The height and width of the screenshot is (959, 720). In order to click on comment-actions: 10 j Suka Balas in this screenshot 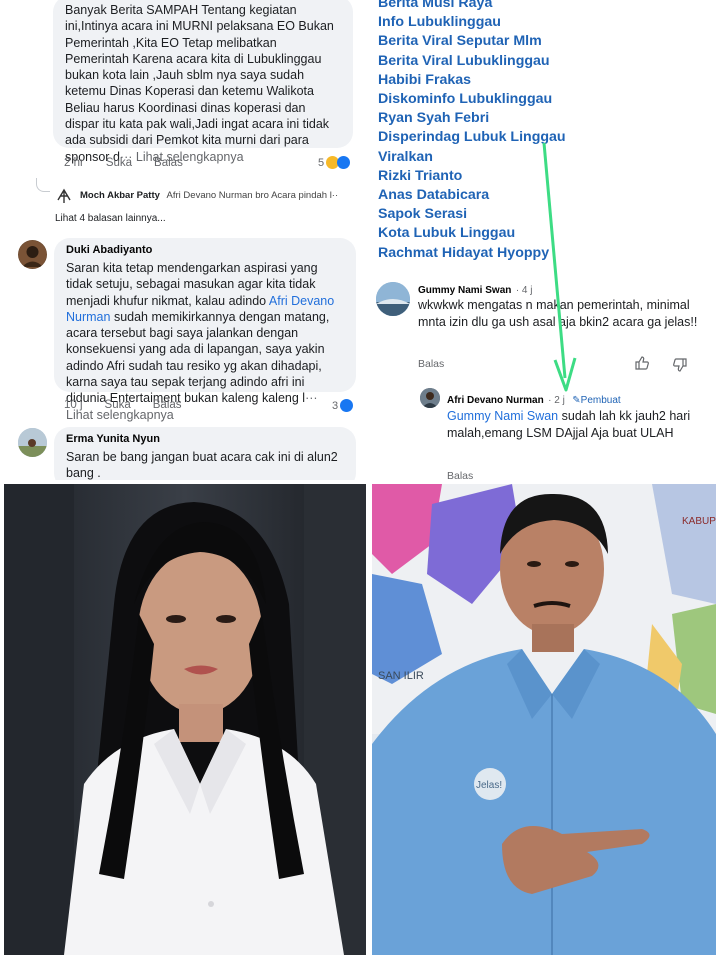, I will do `click(123, 405)`.